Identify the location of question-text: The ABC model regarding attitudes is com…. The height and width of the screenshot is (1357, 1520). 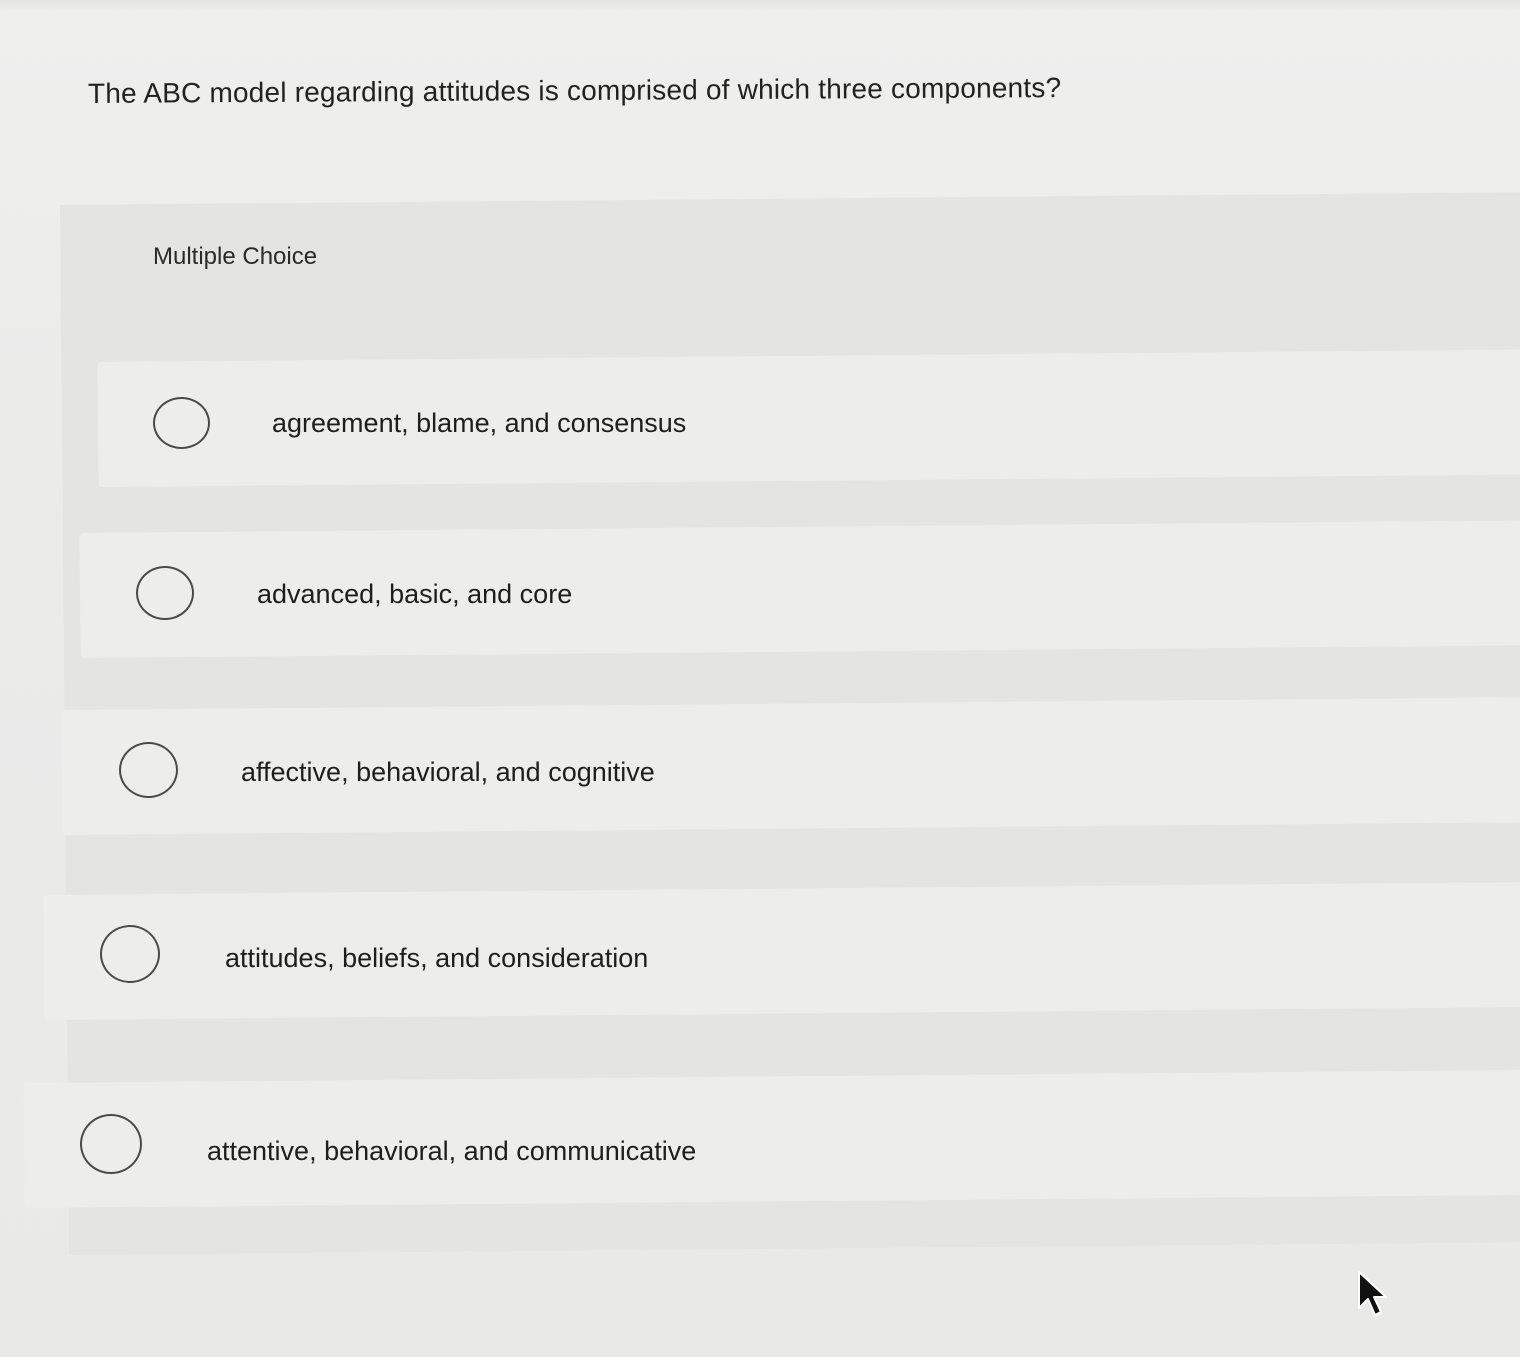
(574, 90).